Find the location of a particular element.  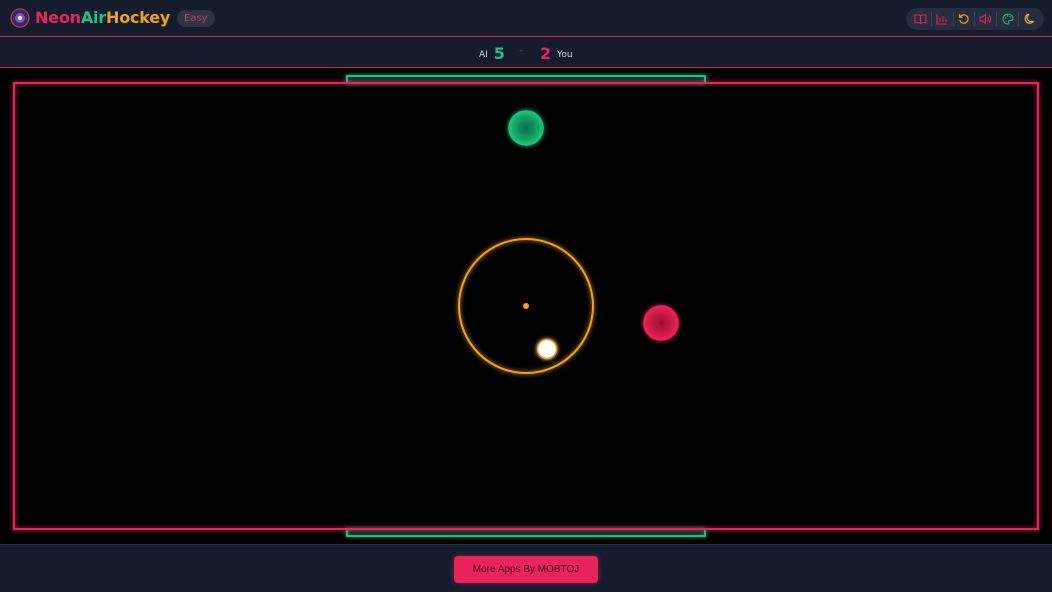

score-bar: AI 5 – 2 You is located at coordinates (526, 52).